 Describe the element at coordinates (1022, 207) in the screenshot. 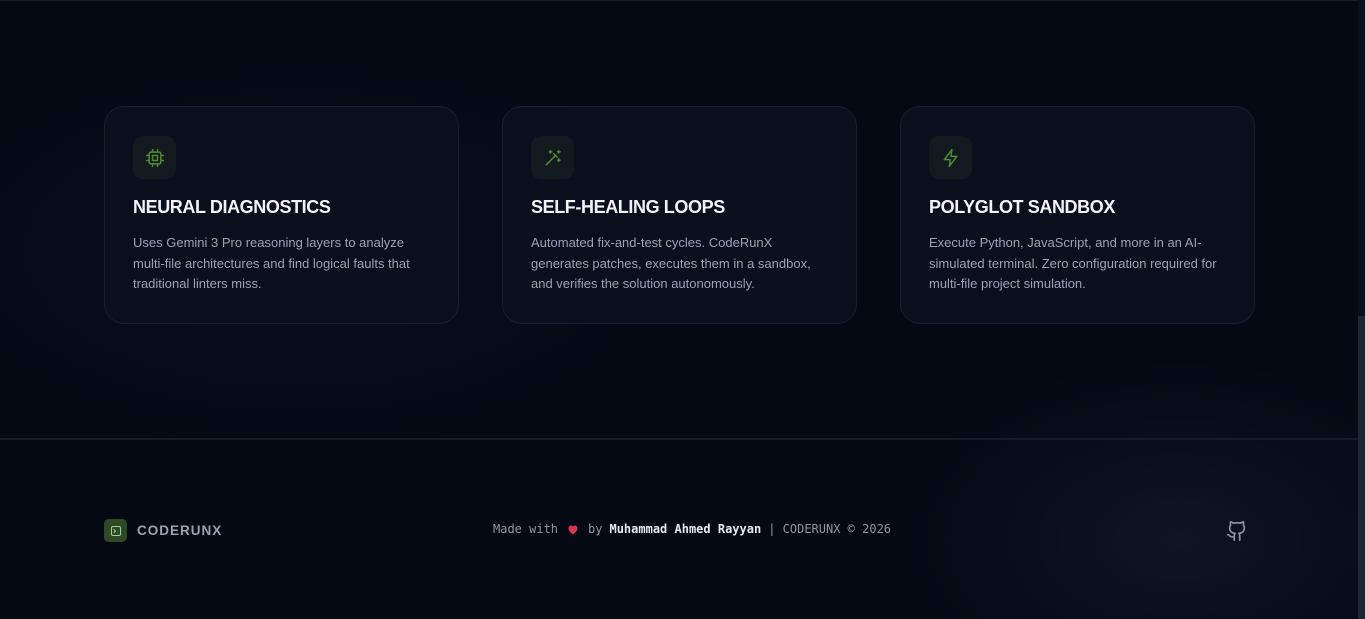

I see `card-title: POLYGLOT SANDBOX` at that location.